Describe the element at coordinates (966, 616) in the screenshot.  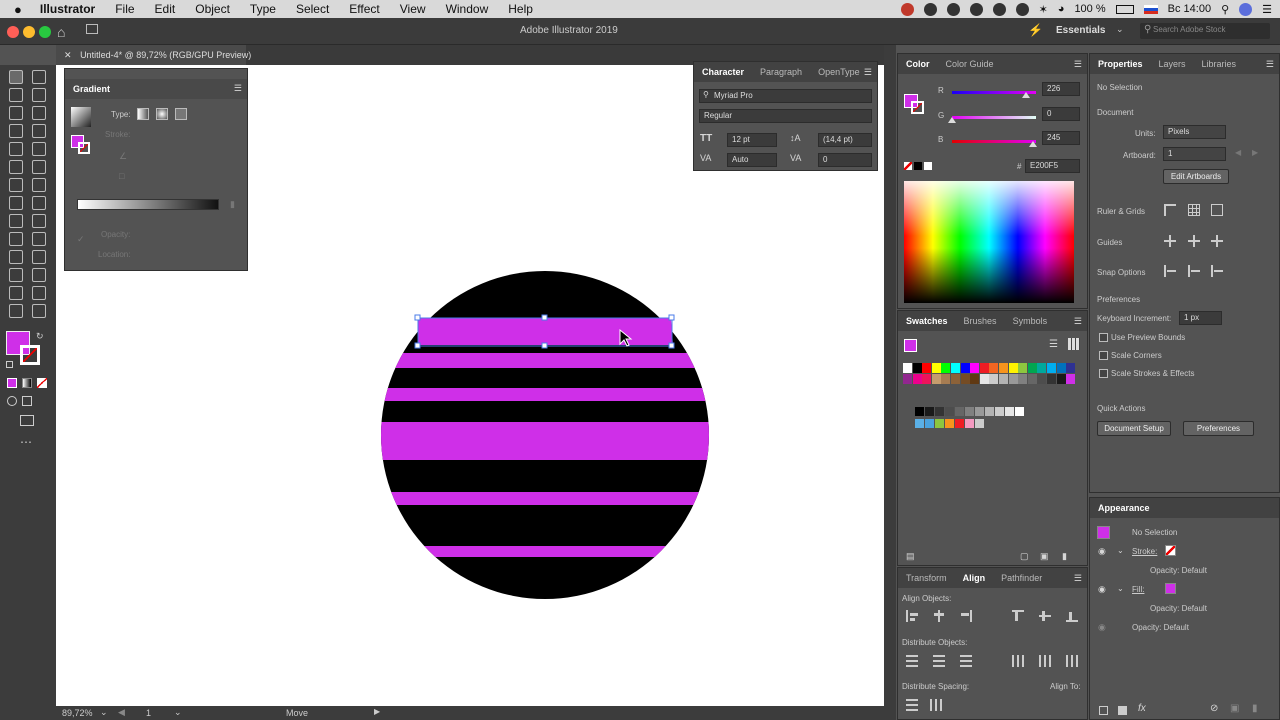
I see `align-right-icon` at that location.